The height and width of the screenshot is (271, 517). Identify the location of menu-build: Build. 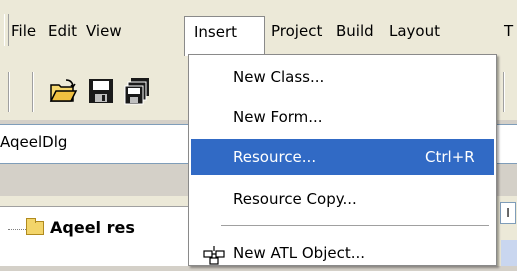
(355, 31).